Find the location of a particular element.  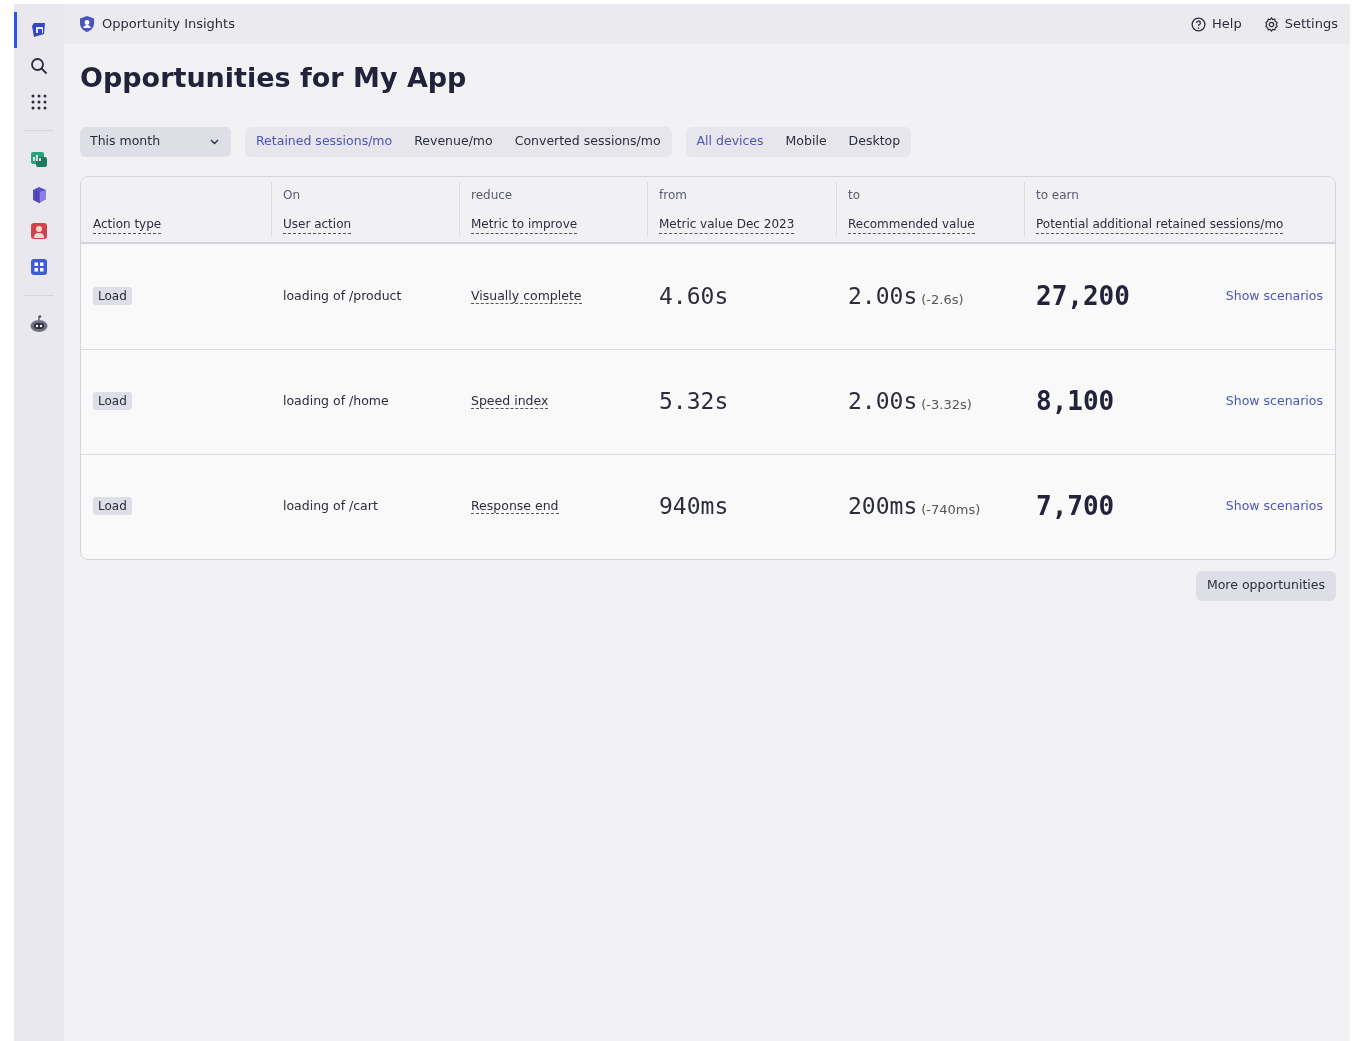

column-group-label: reduce is located at coordinates (492, 195).